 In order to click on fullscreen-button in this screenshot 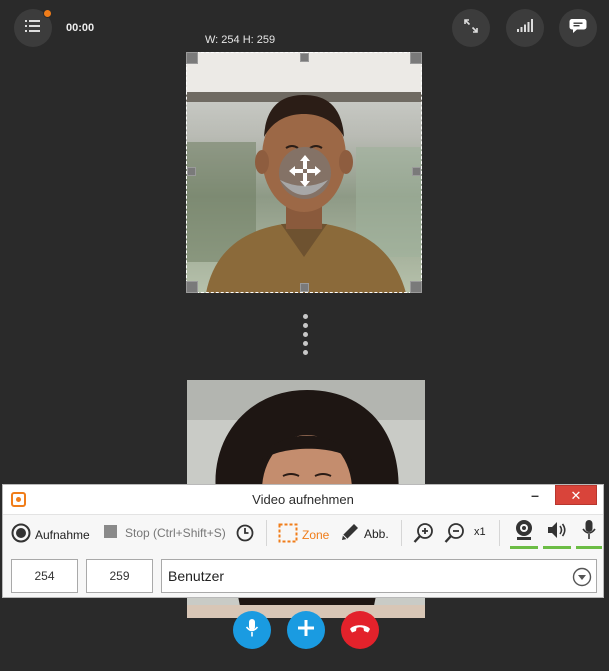, I will do `click(471, 28)`.